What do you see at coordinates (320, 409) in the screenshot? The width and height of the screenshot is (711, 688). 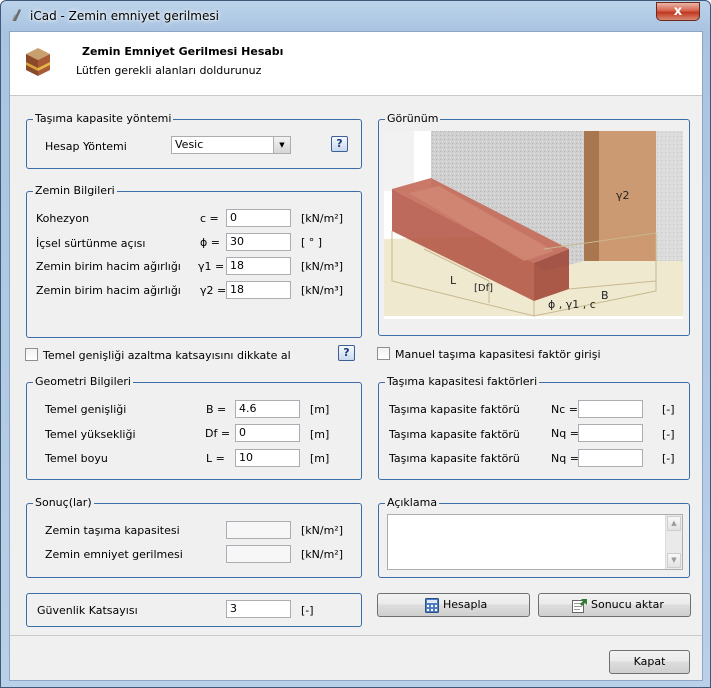 I see `foundation-width-unit: [m]` at bounding box center [320, 409].